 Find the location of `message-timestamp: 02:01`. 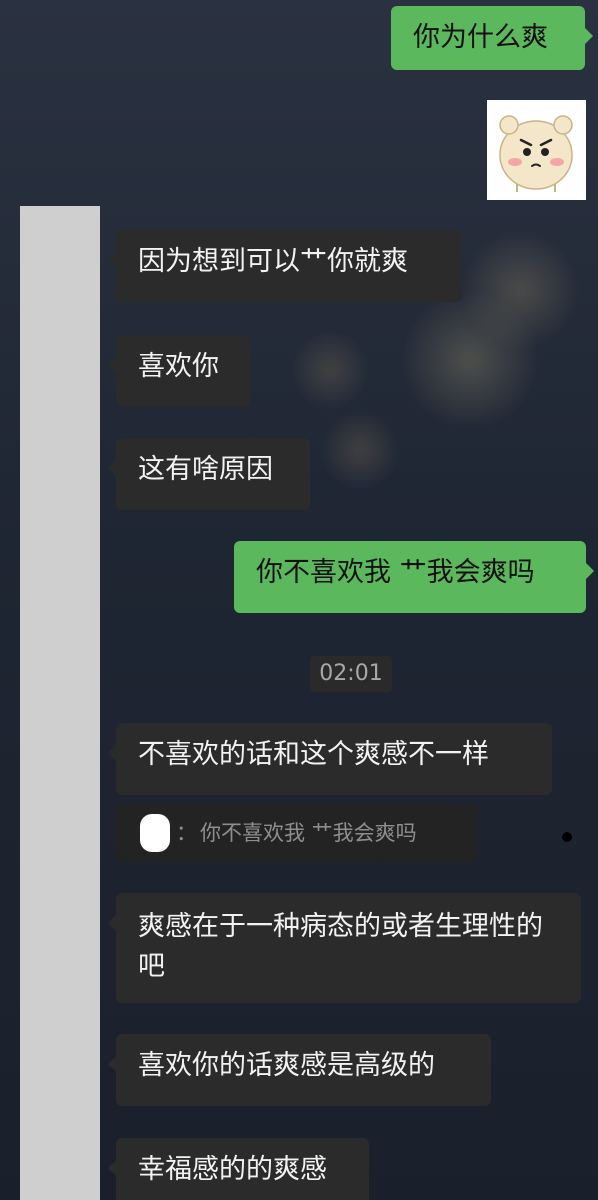

message-timestamp: 02:01 is located at coordinates (351, 674).